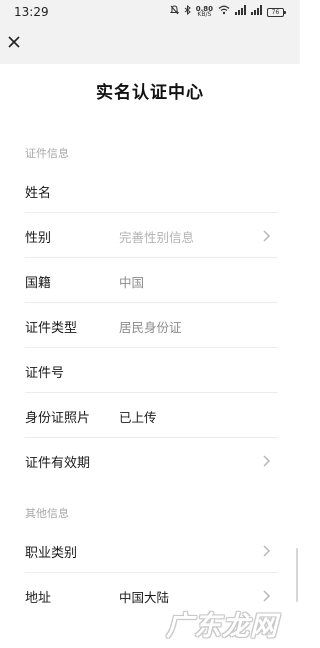 The height and width of the screenshot is (648, 320). I want to click on row-occupation: 职业类别, so click(150, 550).